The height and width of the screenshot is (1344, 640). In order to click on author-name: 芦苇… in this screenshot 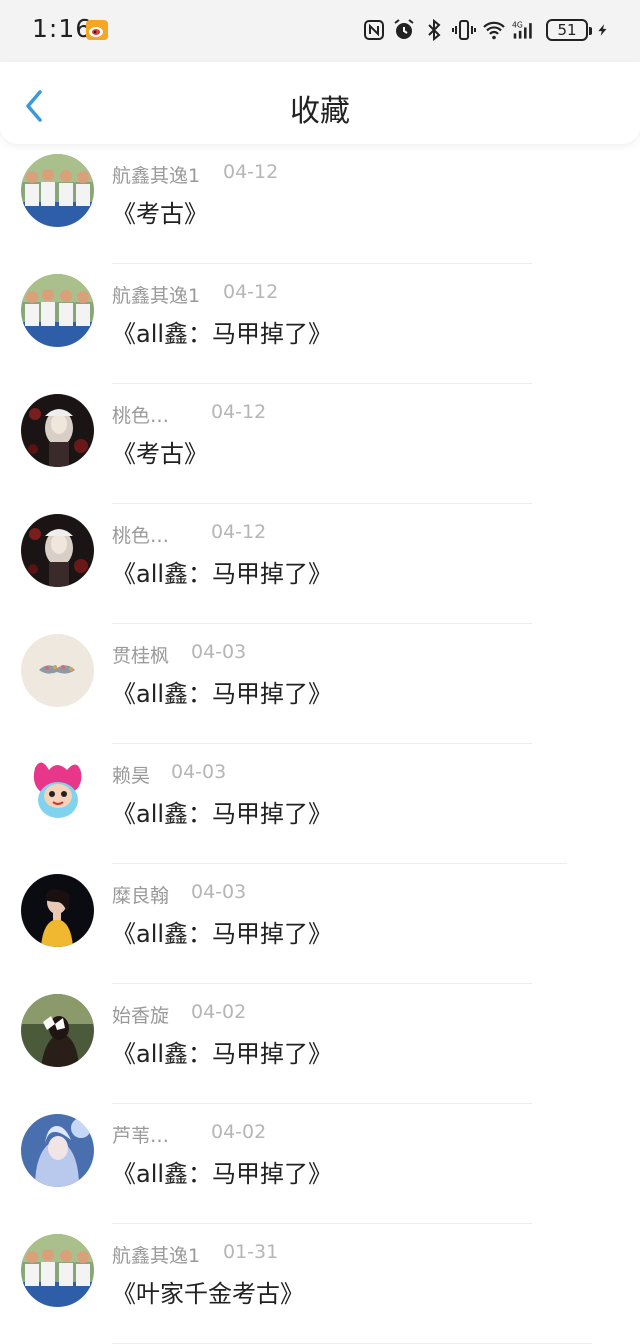, I will do `click(141, 1136)`.